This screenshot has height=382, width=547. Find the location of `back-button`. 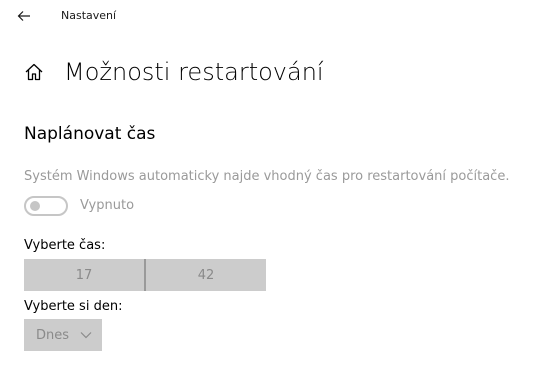

back-button is located at coordinates (24, 16).